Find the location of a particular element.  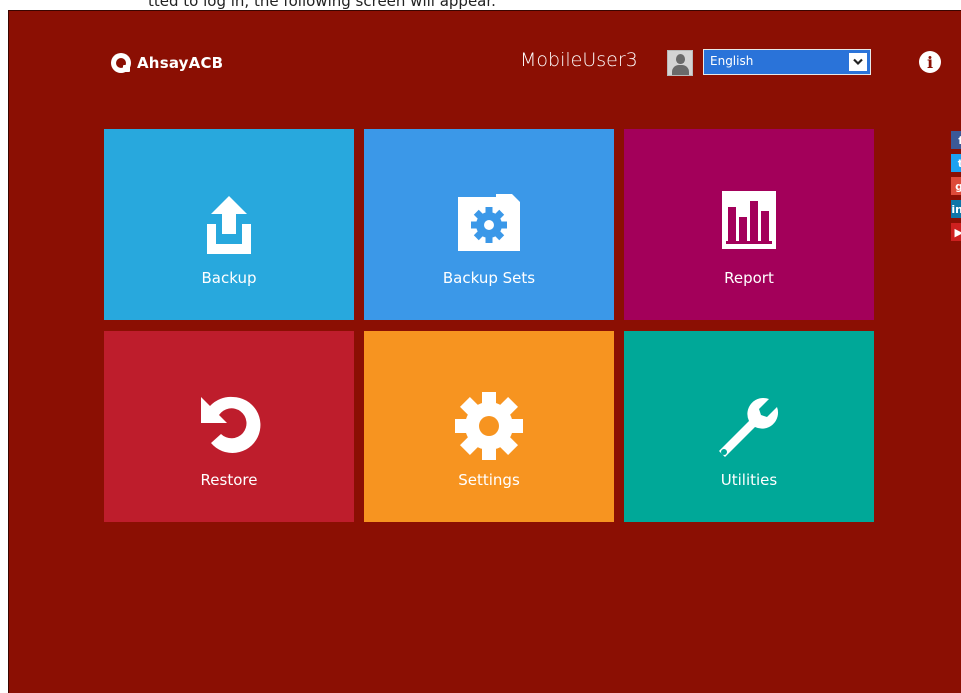

settings-tile-label: Settings is located at coordinates (489, 480).